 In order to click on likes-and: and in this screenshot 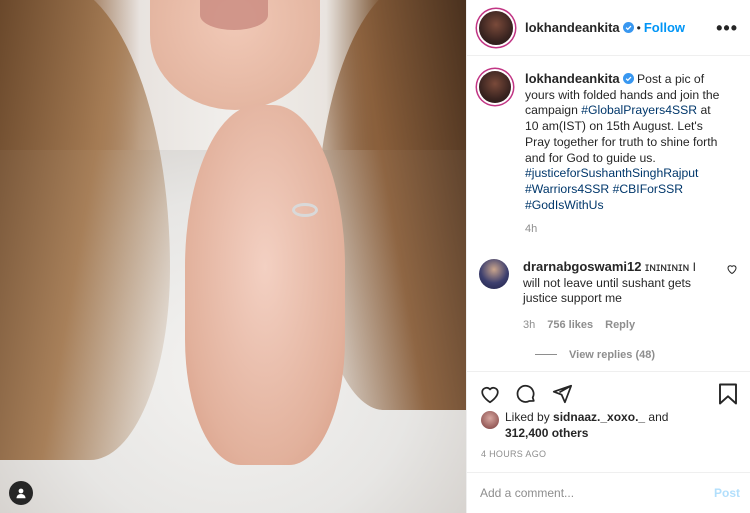, I will do `click(657, 417)`.